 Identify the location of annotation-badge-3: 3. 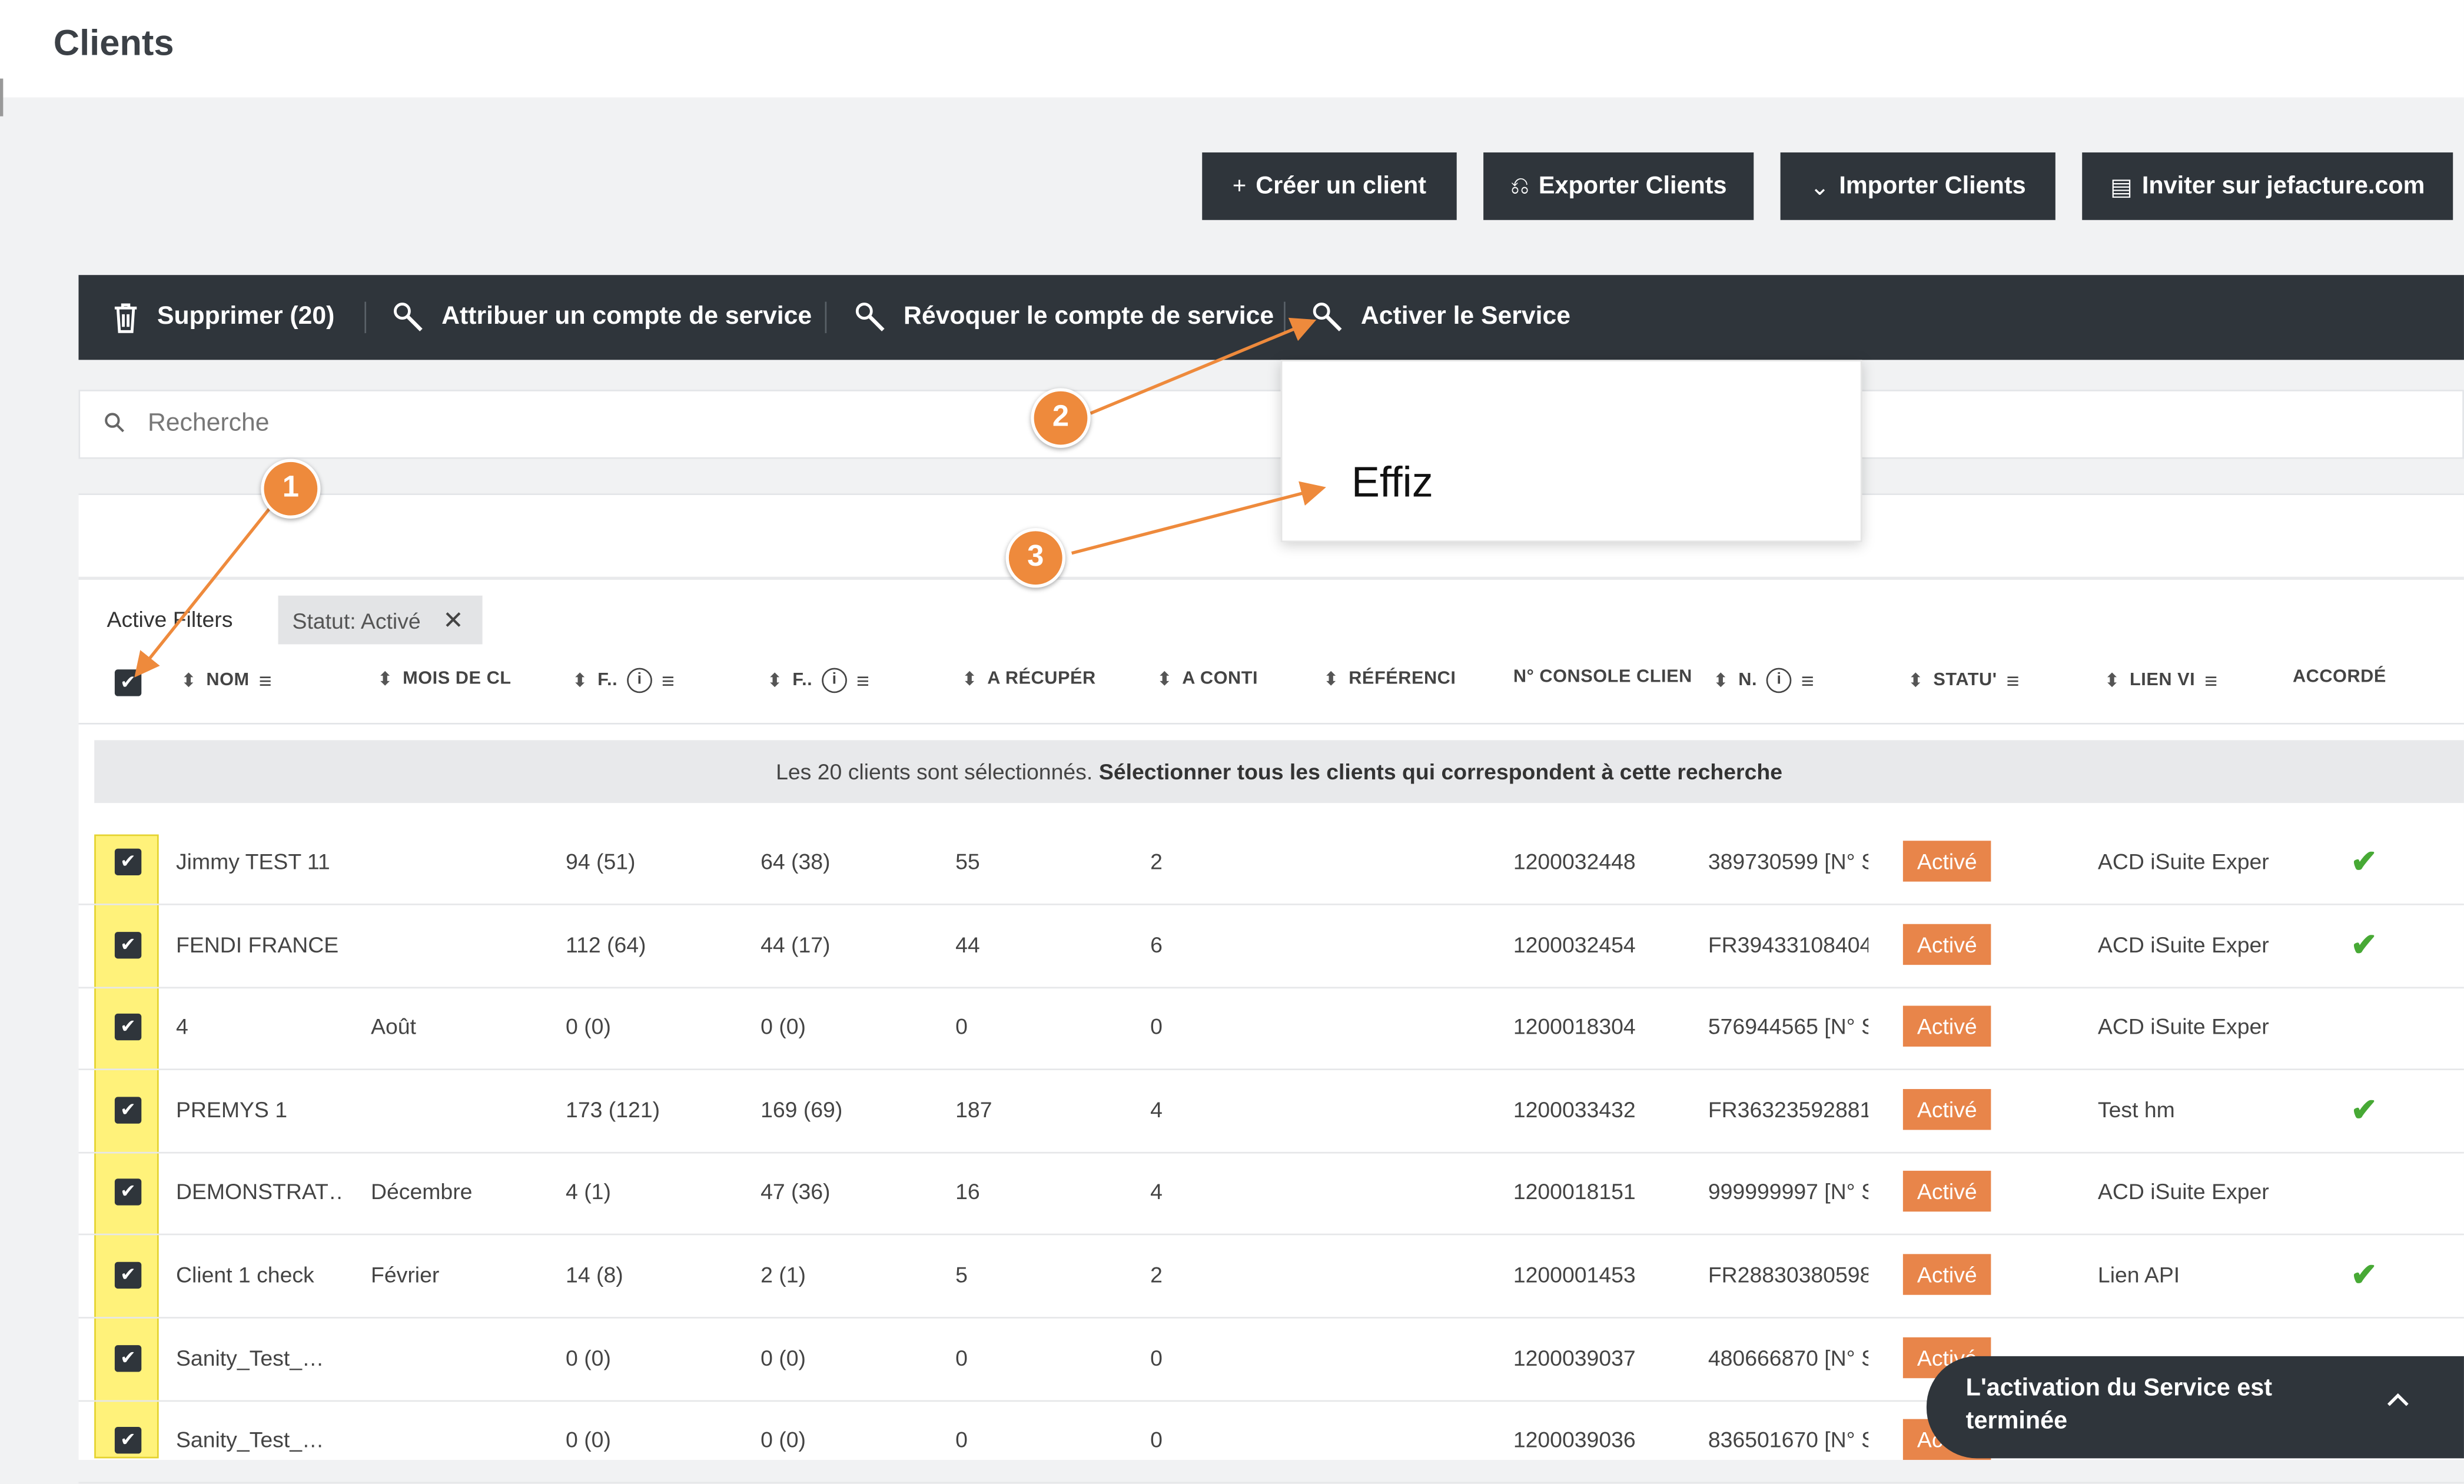
(1035, 558).